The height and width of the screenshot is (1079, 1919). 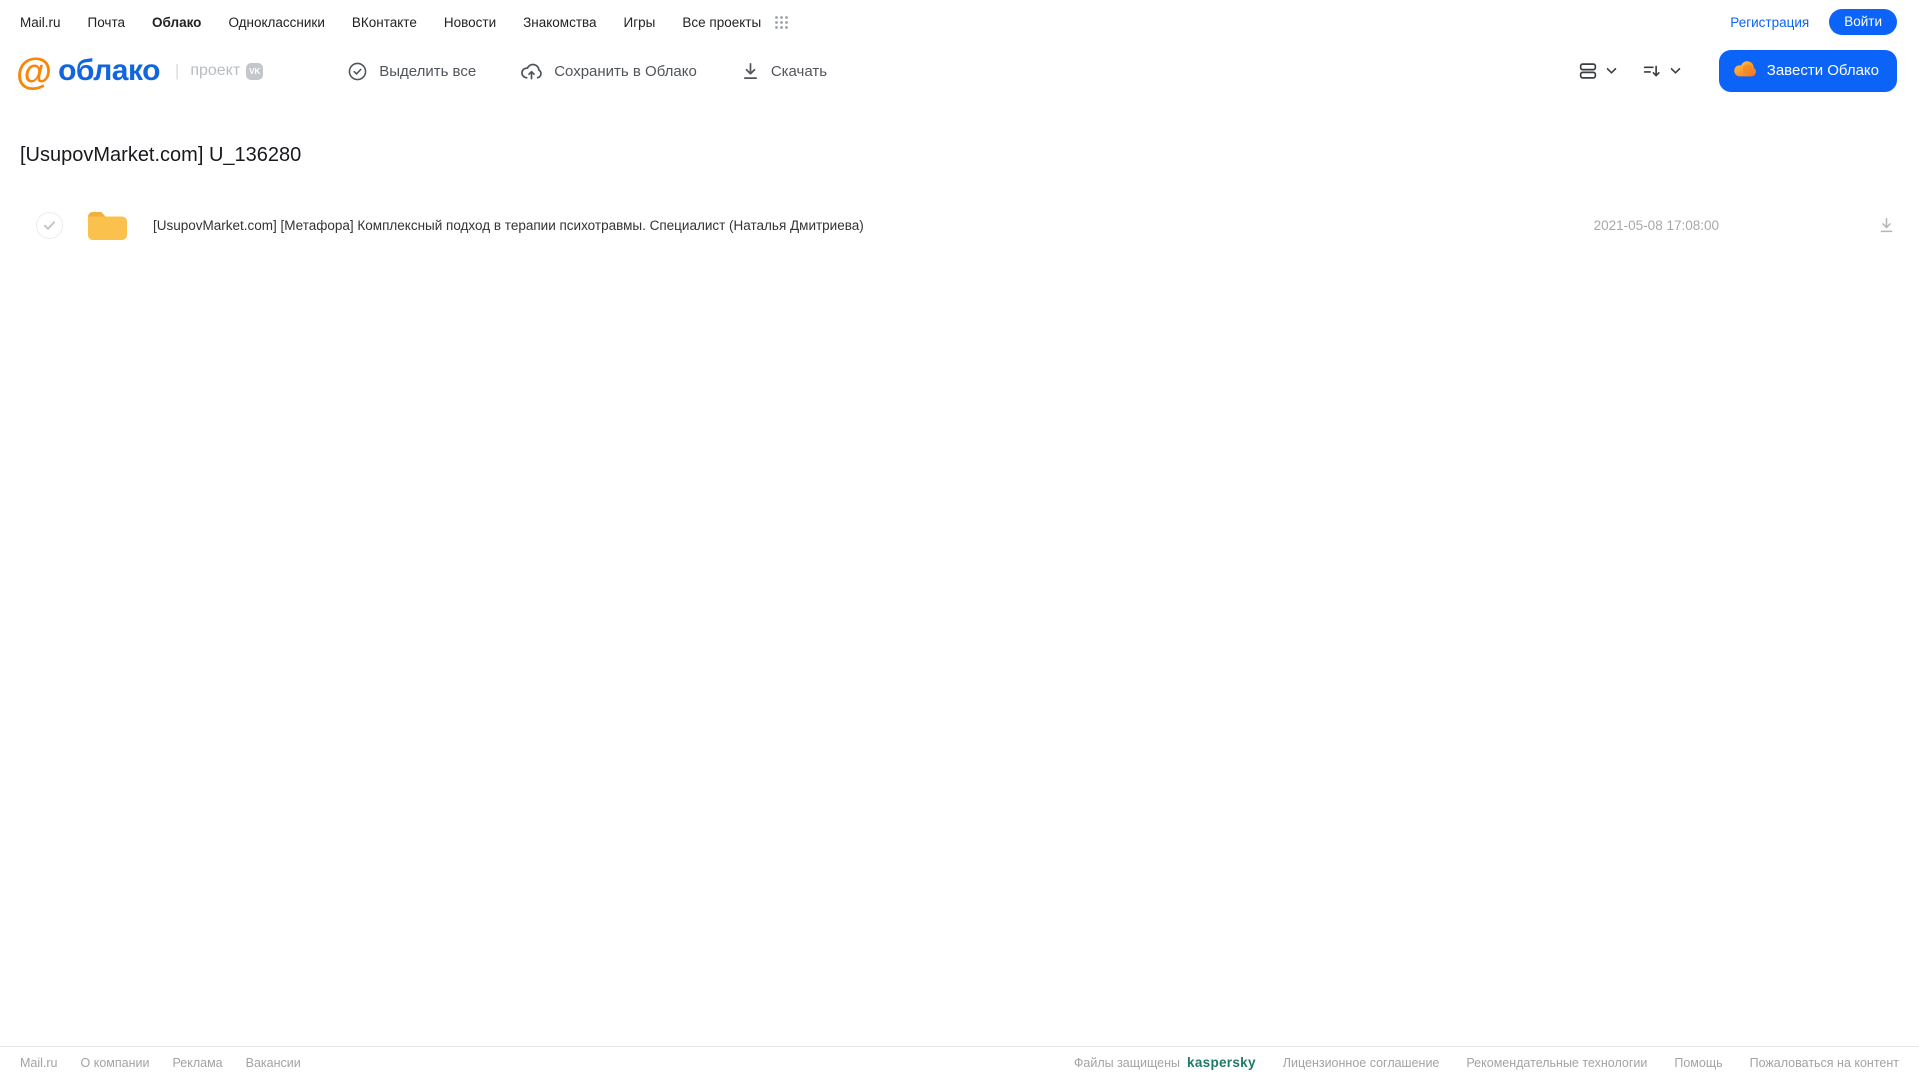 I want to click on topnav-item-oblako: Облако, so click(x=176, y=22).